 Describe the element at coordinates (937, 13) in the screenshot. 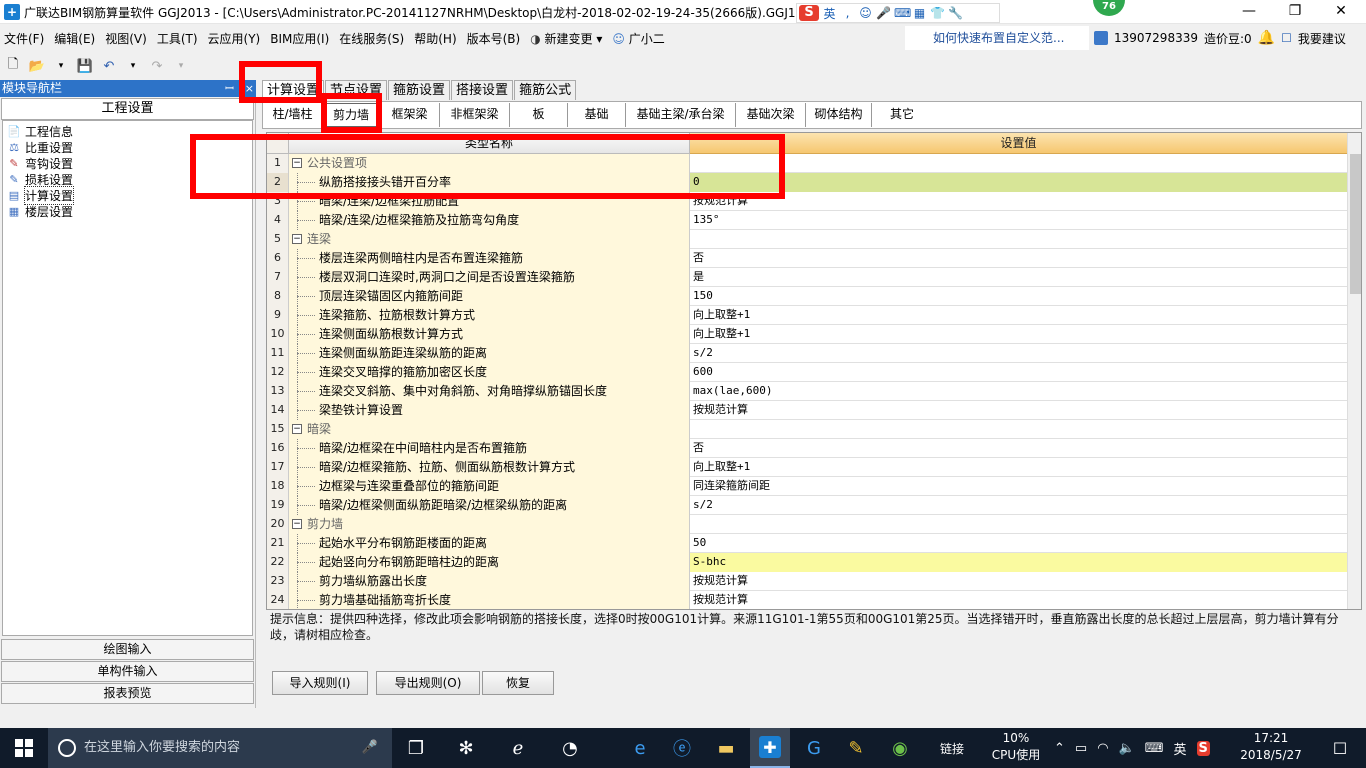

I see `ime-skin-icon: 👕` at that location.